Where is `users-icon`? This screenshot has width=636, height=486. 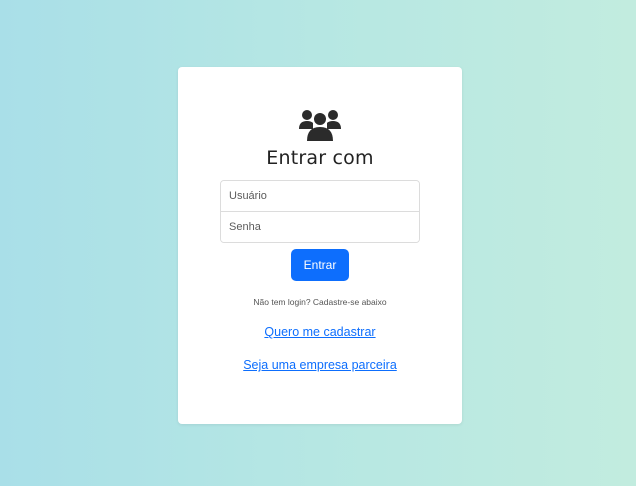 users-icon is located at coordinates (320, 125).